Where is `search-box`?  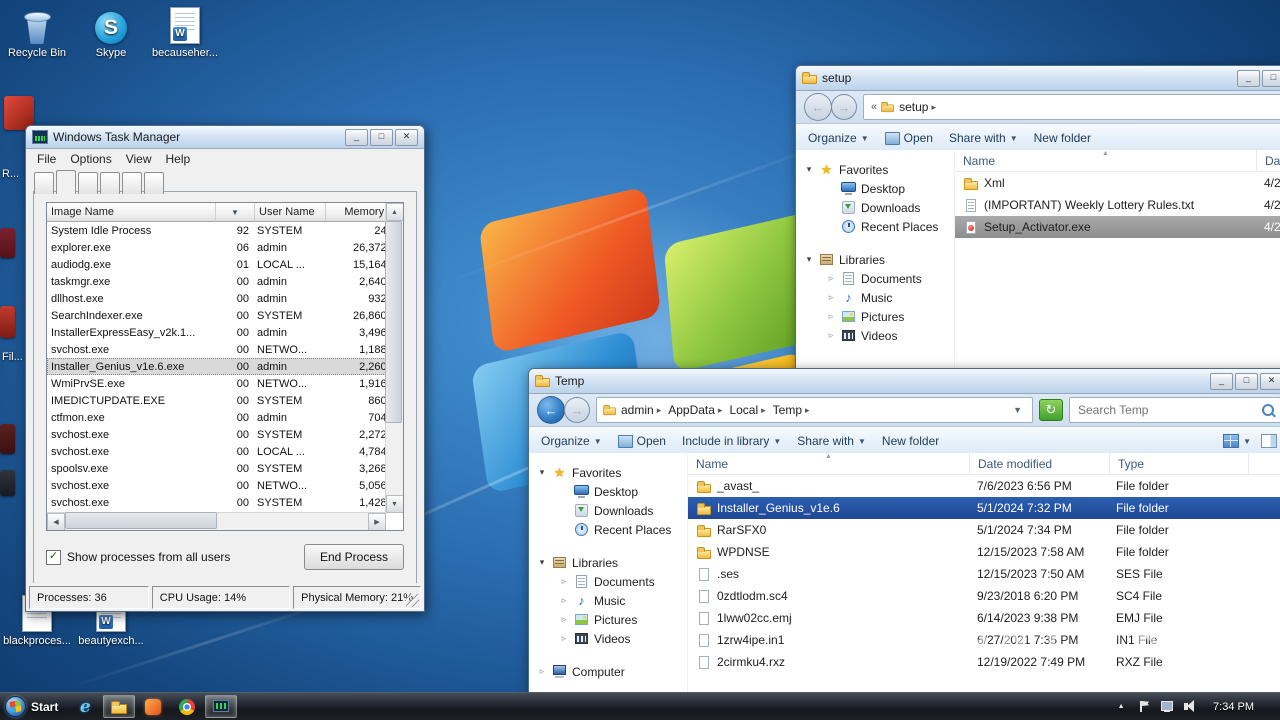
search-box is located at coordinates (1174, 410).